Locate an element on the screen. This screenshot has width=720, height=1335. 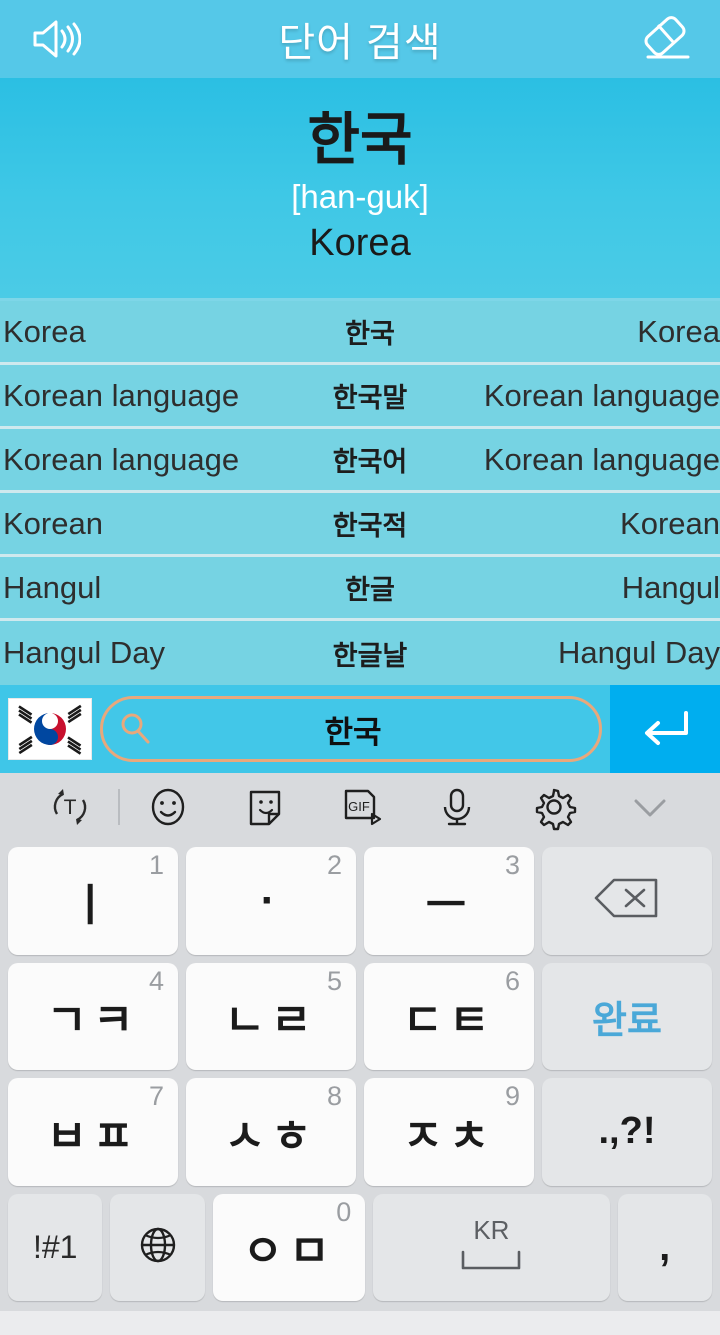
done-key-label: 완료 is located at coordinates (627, 1020).